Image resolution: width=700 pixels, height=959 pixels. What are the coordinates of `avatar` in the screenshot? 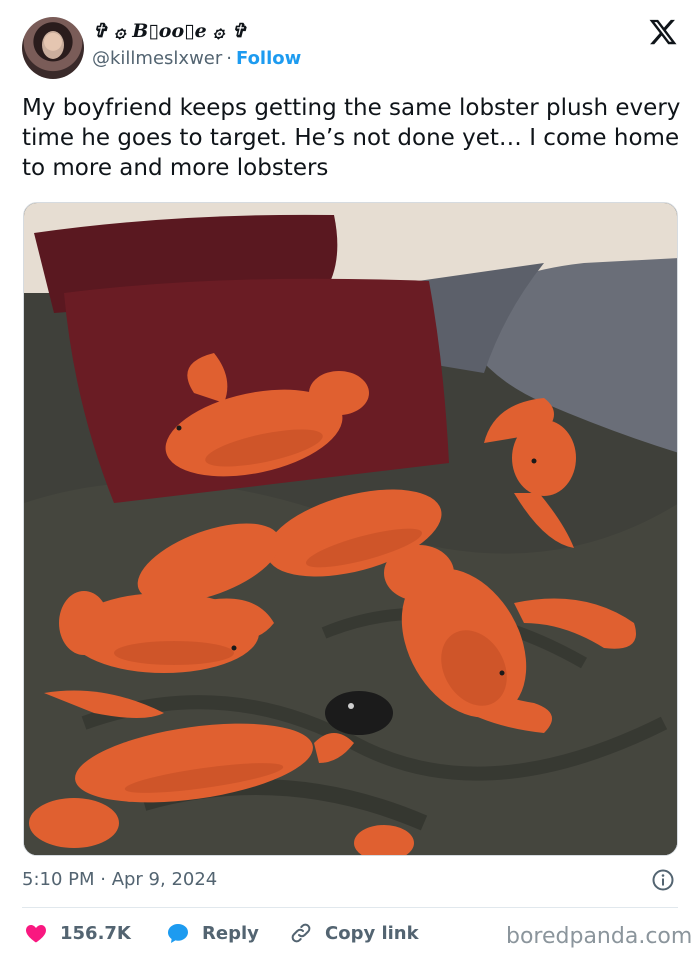 It's located at (53, 48).